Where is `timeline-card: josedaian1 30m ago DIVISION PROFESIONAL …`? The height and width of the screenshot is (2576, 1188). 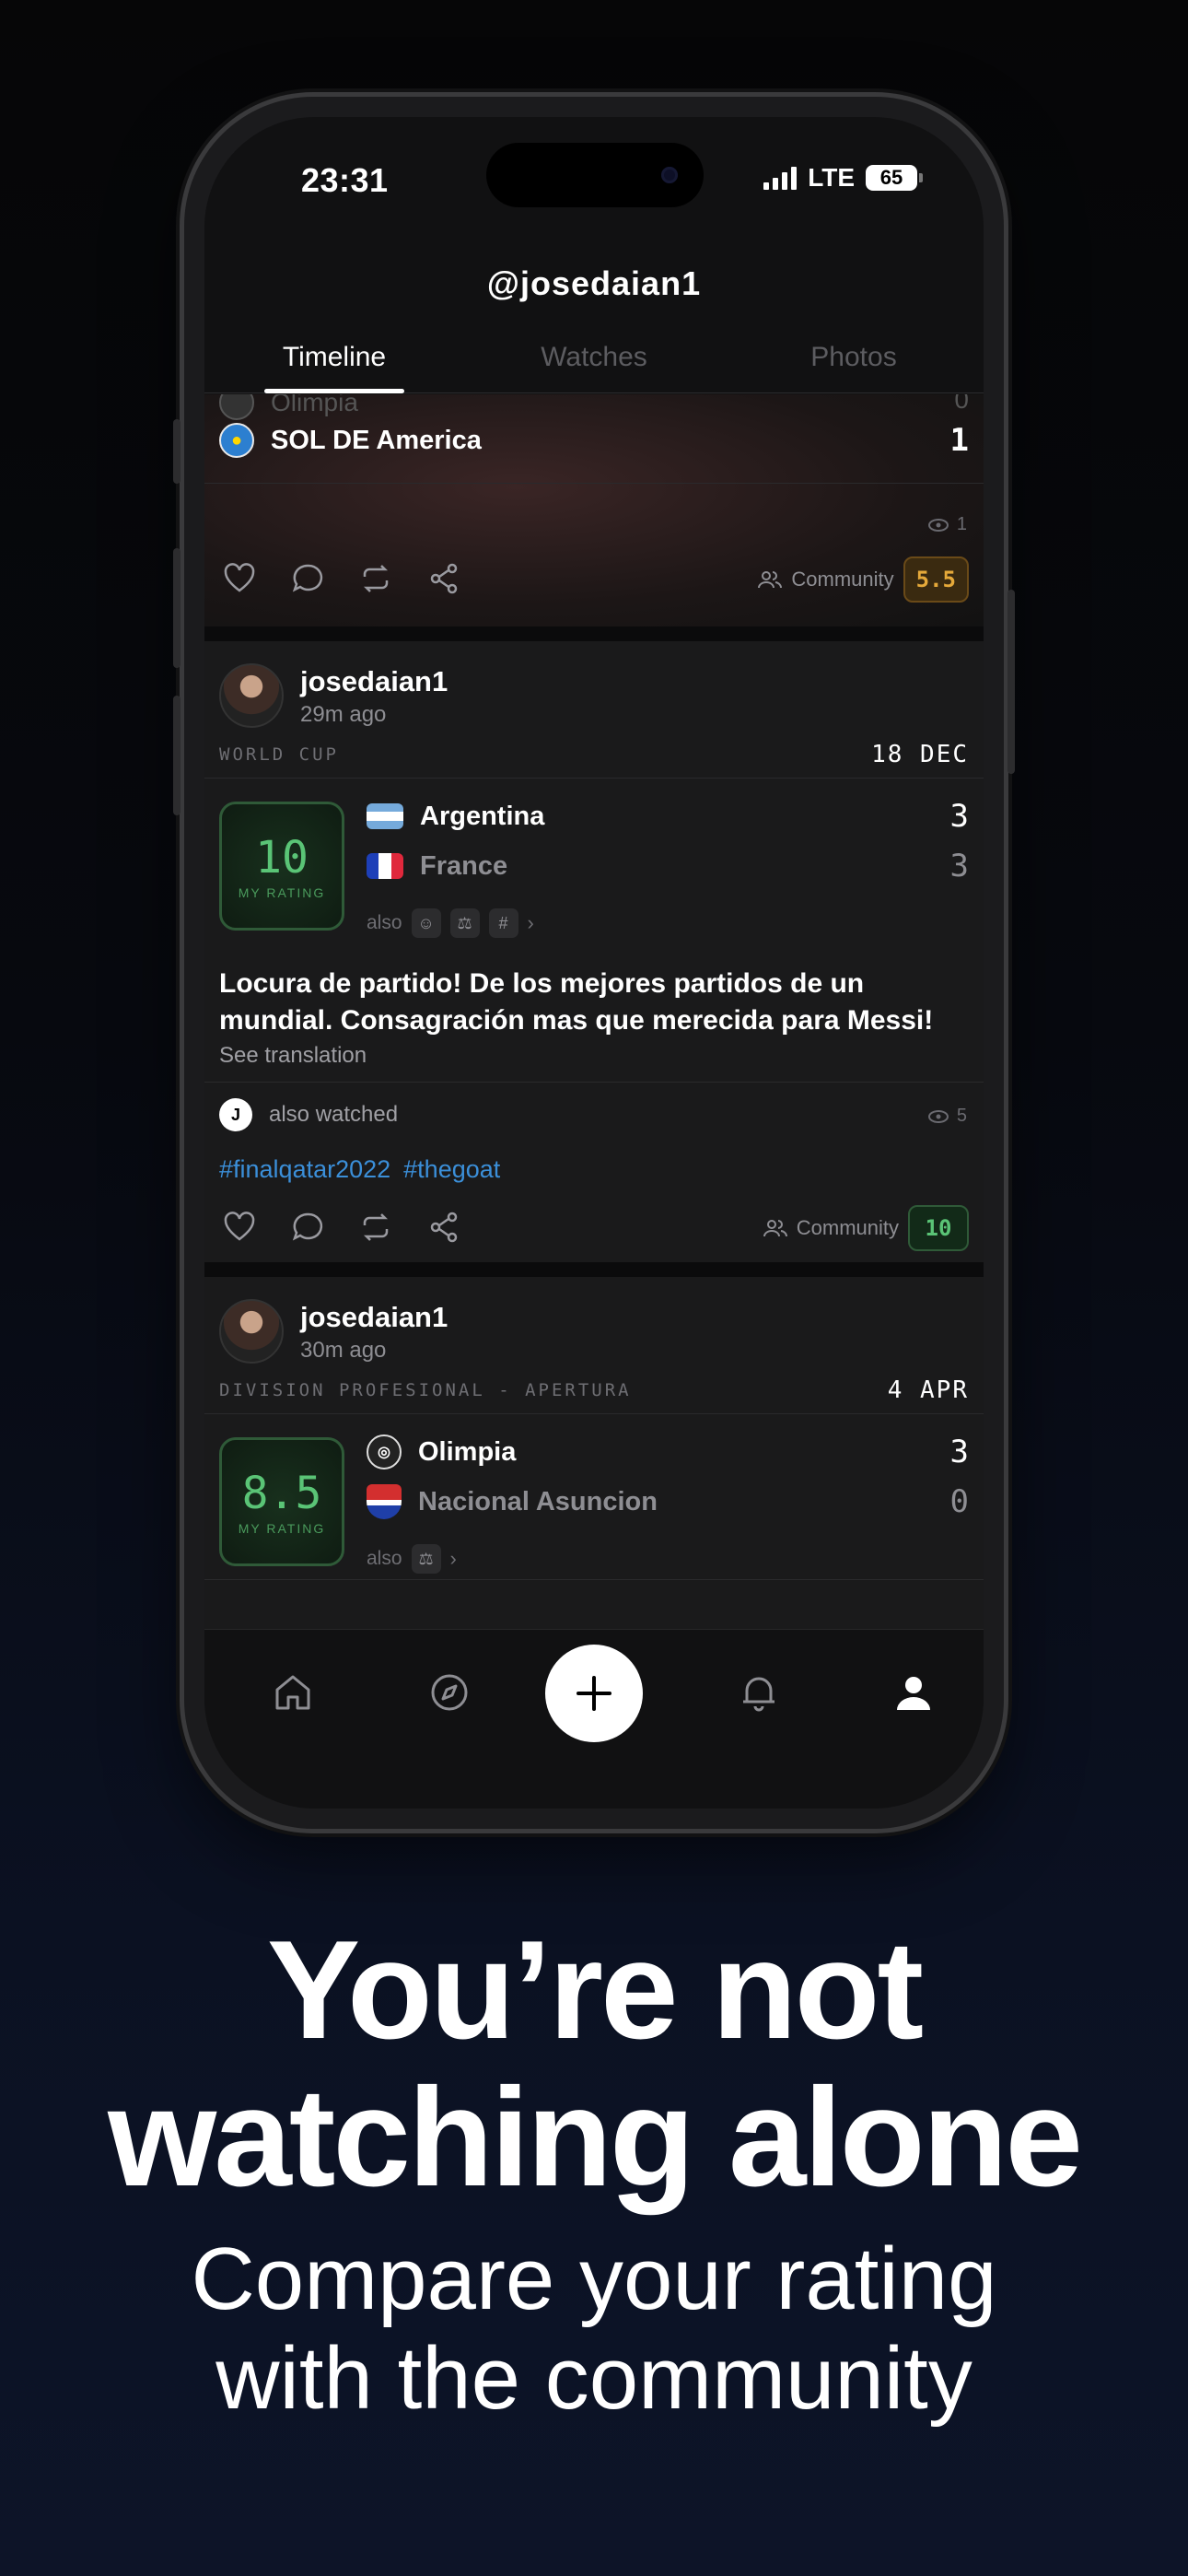 timeline-card: josedaian1 30m ago DIVISION PROFESIONAL … is located at coordinates (594, 1457).